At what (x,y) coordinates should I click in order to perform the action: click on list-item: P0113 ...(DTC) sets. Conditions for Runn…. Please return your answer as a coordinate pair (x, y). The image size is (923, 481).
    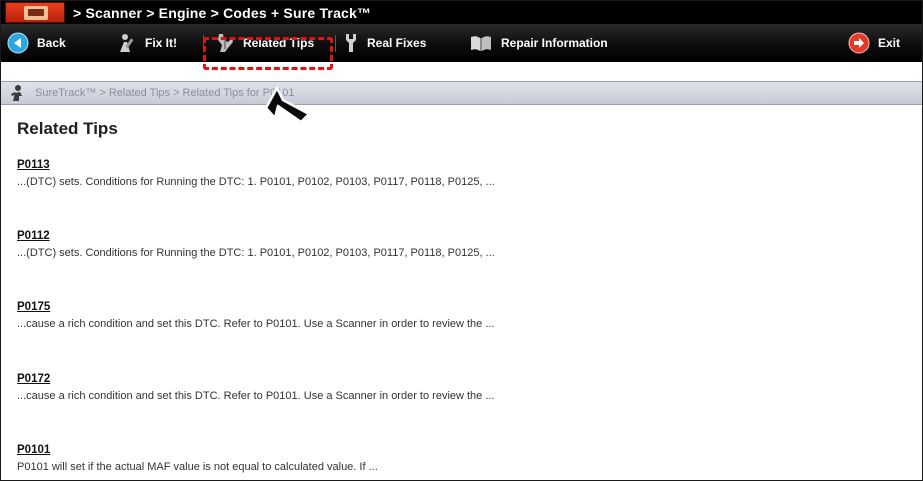
    Looking at the image, I should click on (457, 171).